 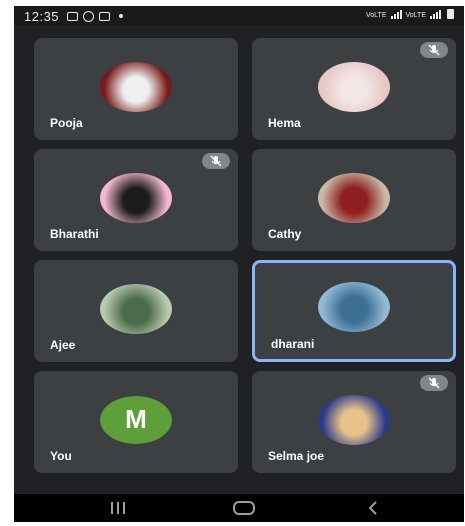 What do you see at coordinates (396, 14) in the screenshot?
I see `signal-1-icon` at bounding box center [396, 14].